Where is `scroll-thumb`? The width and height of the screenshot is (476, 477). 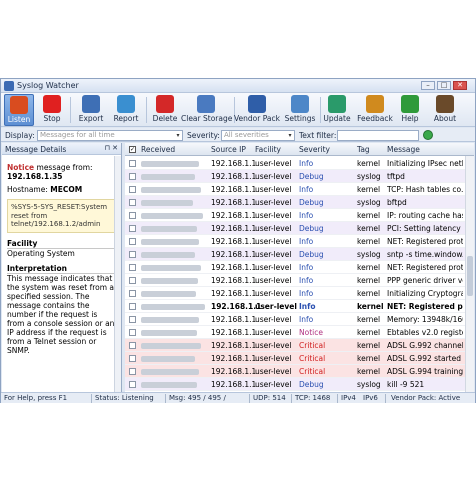 scroll-thumb is located at coordinates (470, 276).